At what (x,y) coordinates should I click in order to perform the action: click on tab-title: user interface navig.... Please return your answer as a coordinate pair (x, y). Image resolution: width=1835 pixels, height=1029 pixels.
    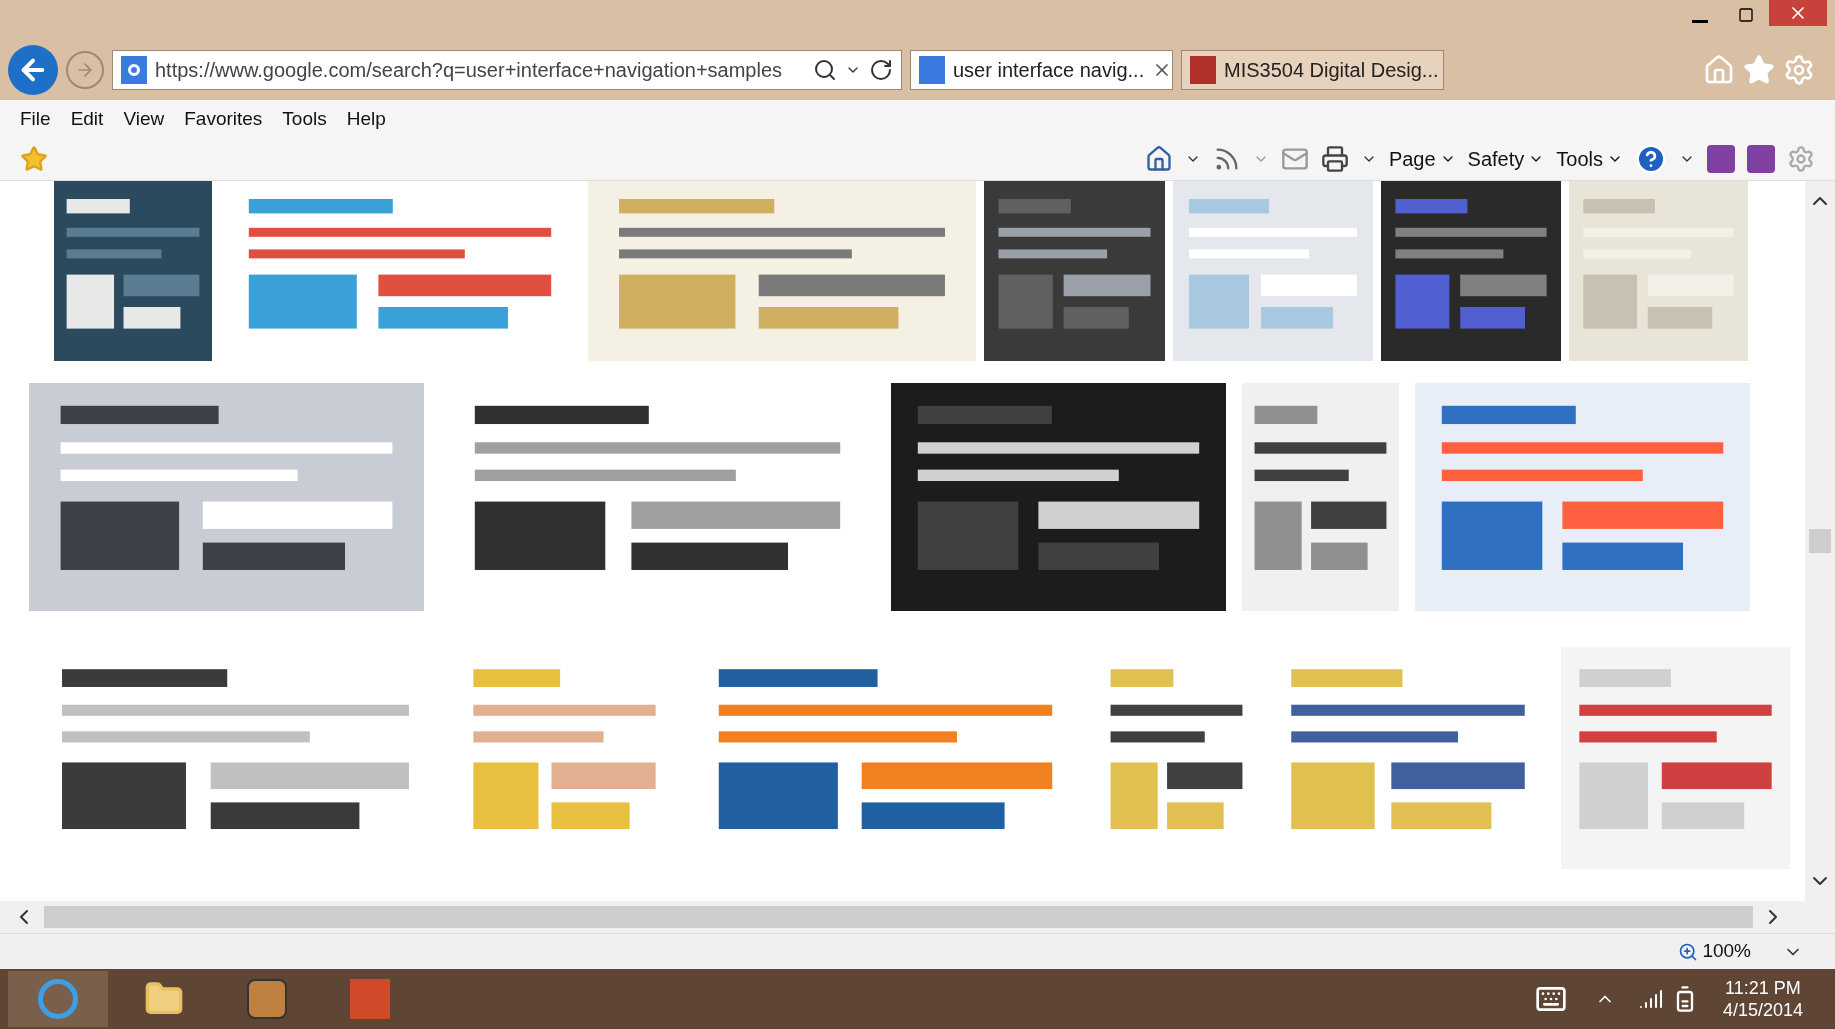
    Looking at the image, I should click on (1049, 70).